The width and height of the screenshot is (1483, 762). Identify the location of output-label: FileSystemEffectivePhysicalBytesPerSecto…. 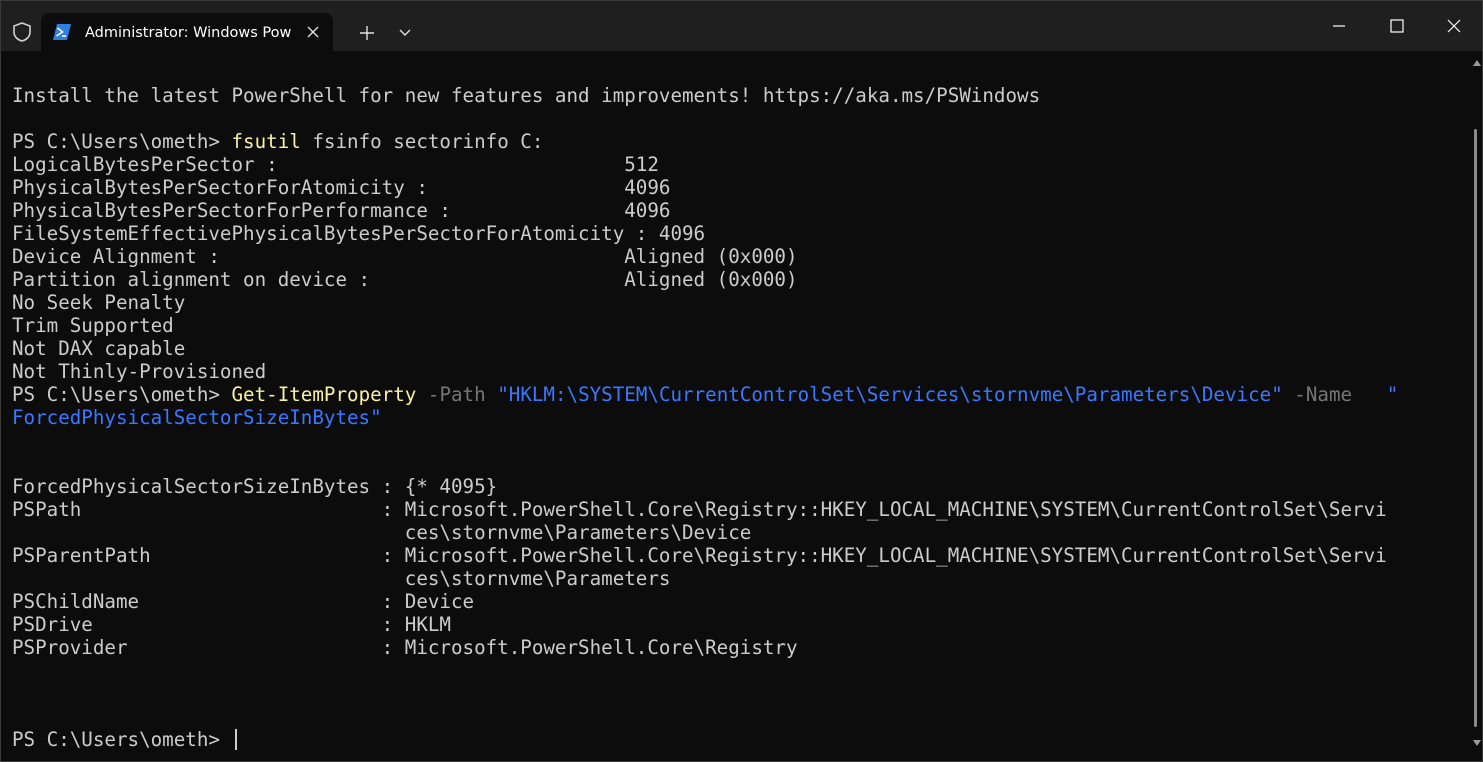
(335, 233).